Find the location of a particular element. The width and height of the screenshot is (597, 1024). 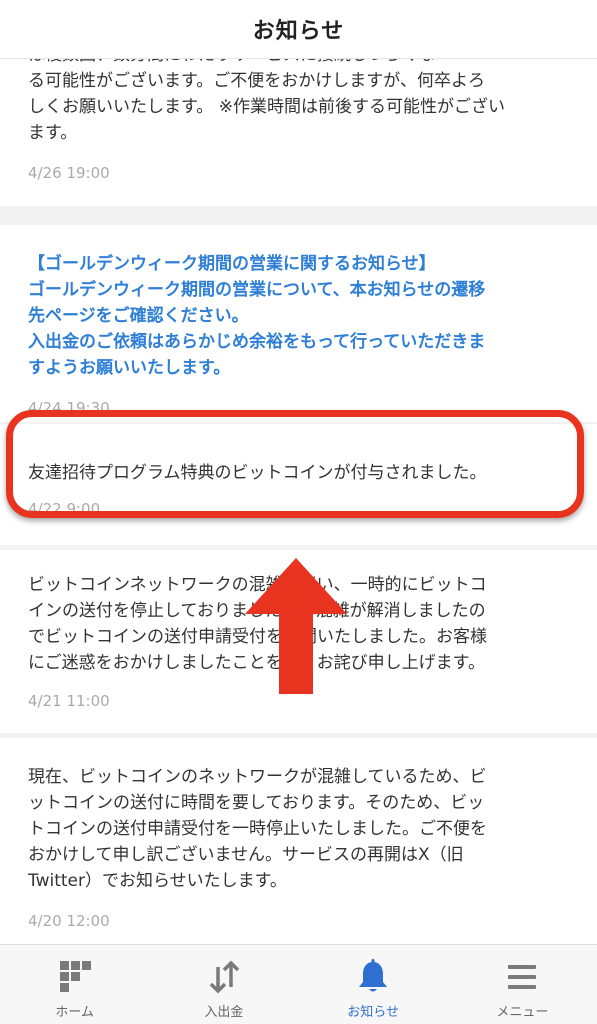

tab-notifications: お知らせ is located at coordinates (373, 984).